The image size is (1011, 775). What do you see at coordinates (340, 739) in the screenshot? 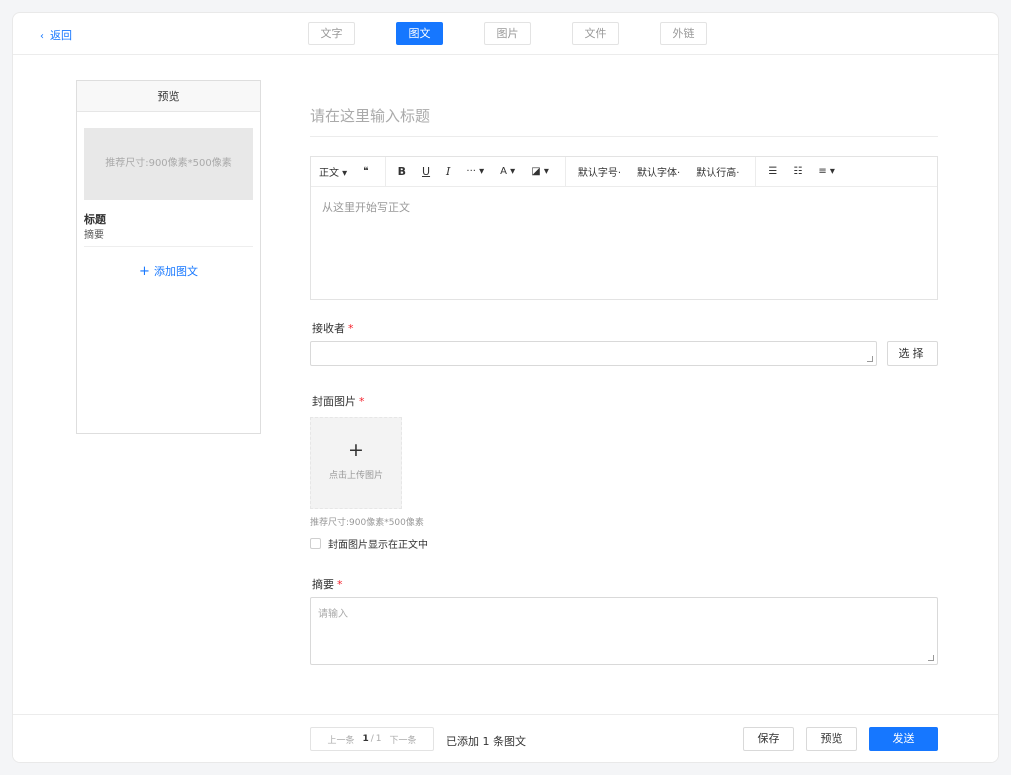
I see `prev-button: 上一条` at bounding box center [340, 739].